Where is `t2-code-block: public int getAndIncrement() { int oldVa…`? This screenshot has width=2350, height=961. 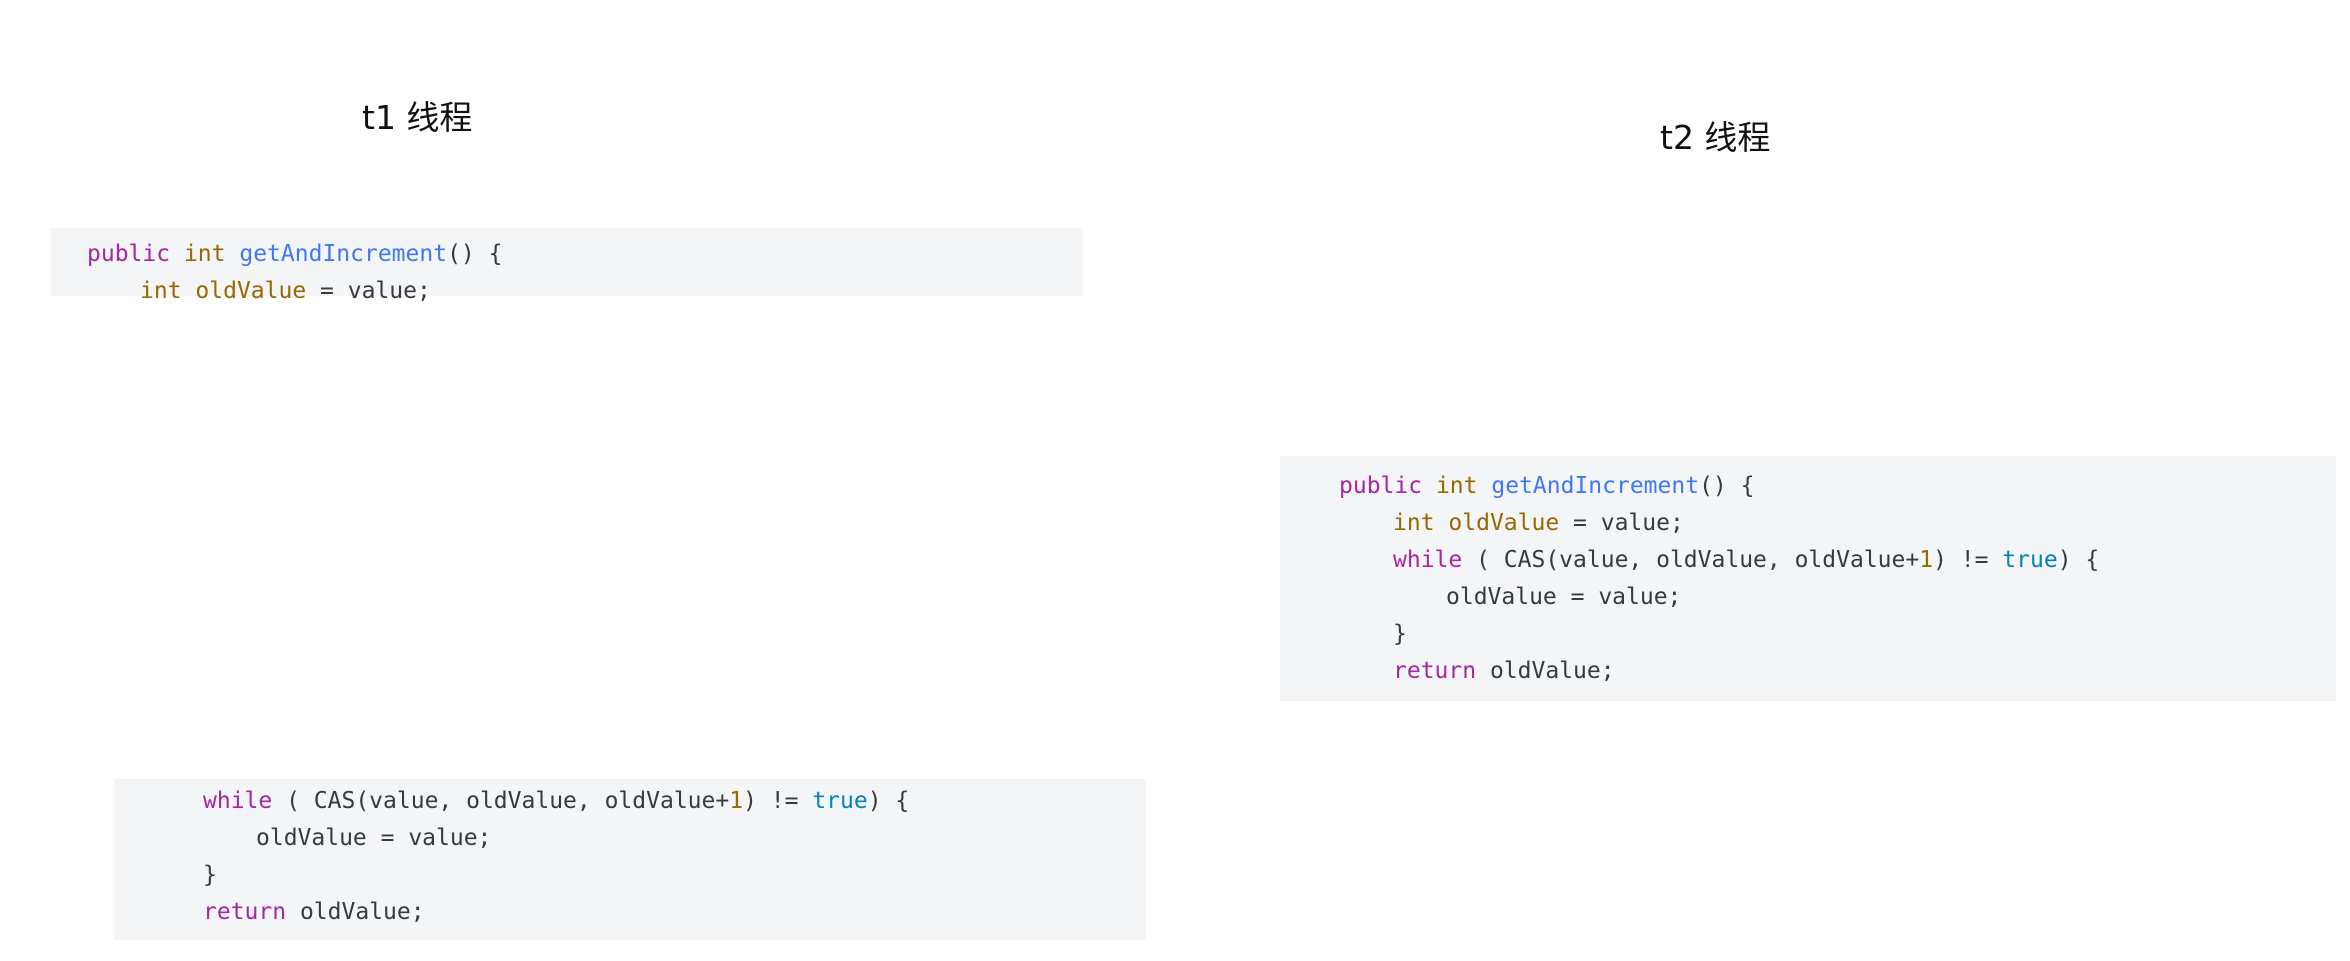 t2-code-block: public int getAndIncrement() { int oldVa… is located at coordinates (1808, 578).